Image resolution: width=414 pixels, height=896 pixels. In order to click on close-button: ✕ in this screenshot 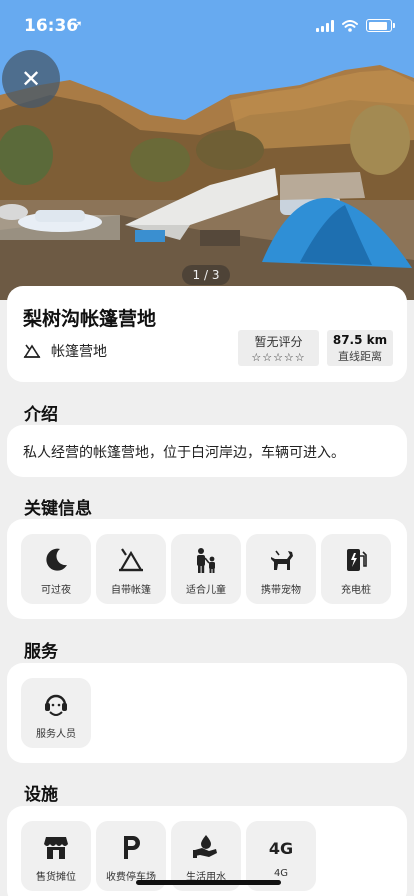, I will do `click(31, 79)`.